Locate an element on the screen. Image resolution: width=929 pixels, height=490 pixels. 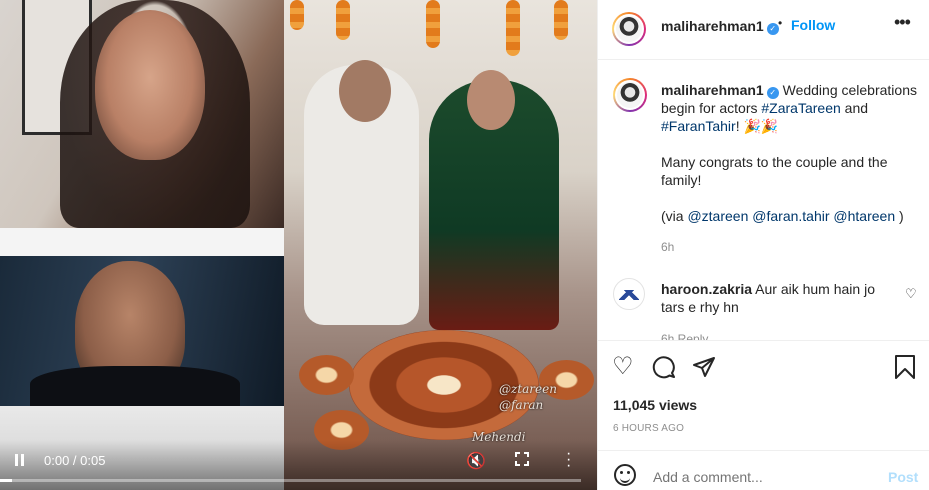
caption-text-part: ! 🎉🎉 is located at coordinates (757, 126).